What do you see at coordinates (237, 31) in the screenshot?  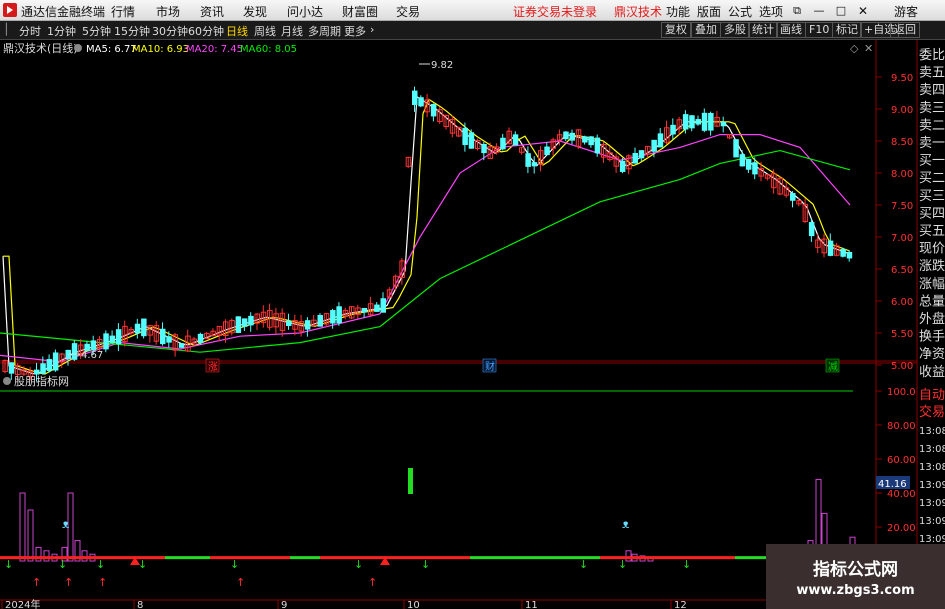 I see `period-tab-daily: 日线` at bounding box center [237, 31].